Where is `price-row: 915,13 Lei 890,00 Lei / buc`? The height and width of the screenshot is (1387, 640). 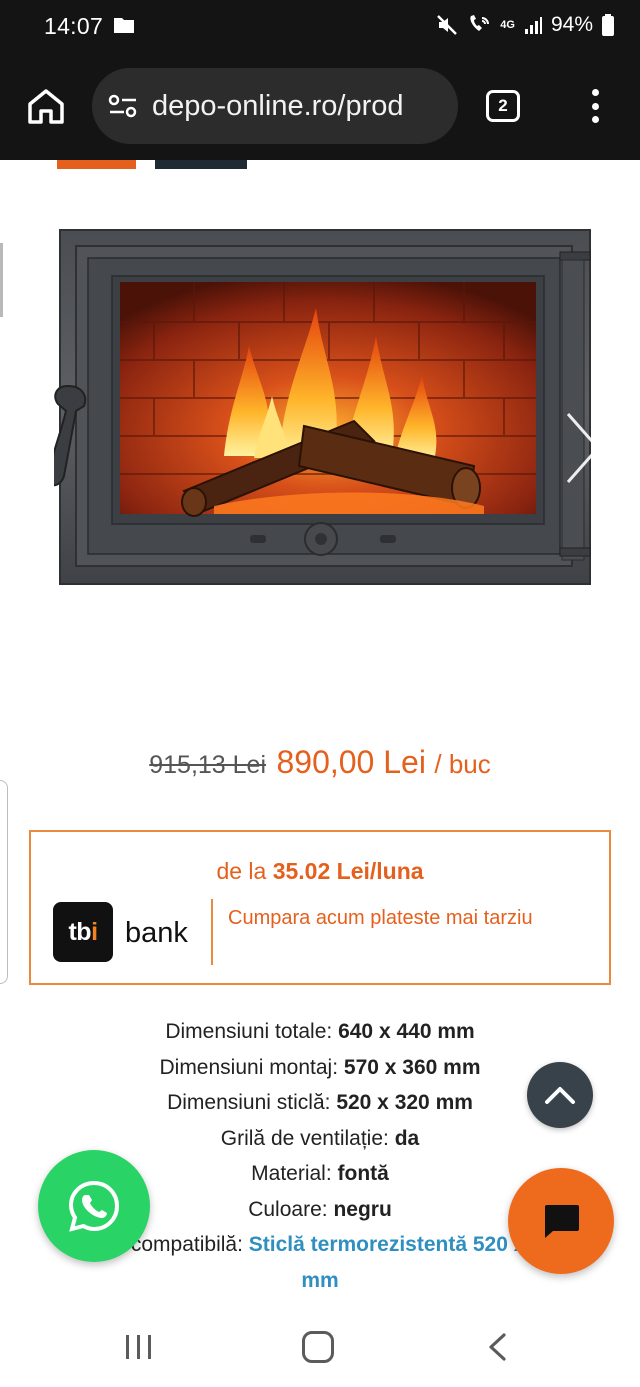
price-row: 915,13 Lei 890,00 Lei / buc is located at coordinates (320, 762).